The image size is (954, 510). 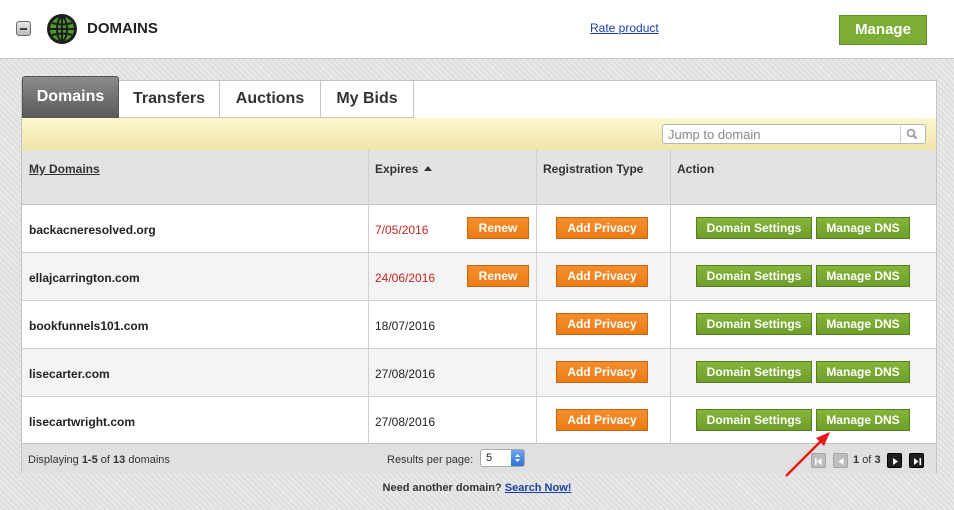 What do you see at coordinates (405, 278) in the screenshot?
I see `expiry-date: 24/06/2016` at bounding box center [405, 278].